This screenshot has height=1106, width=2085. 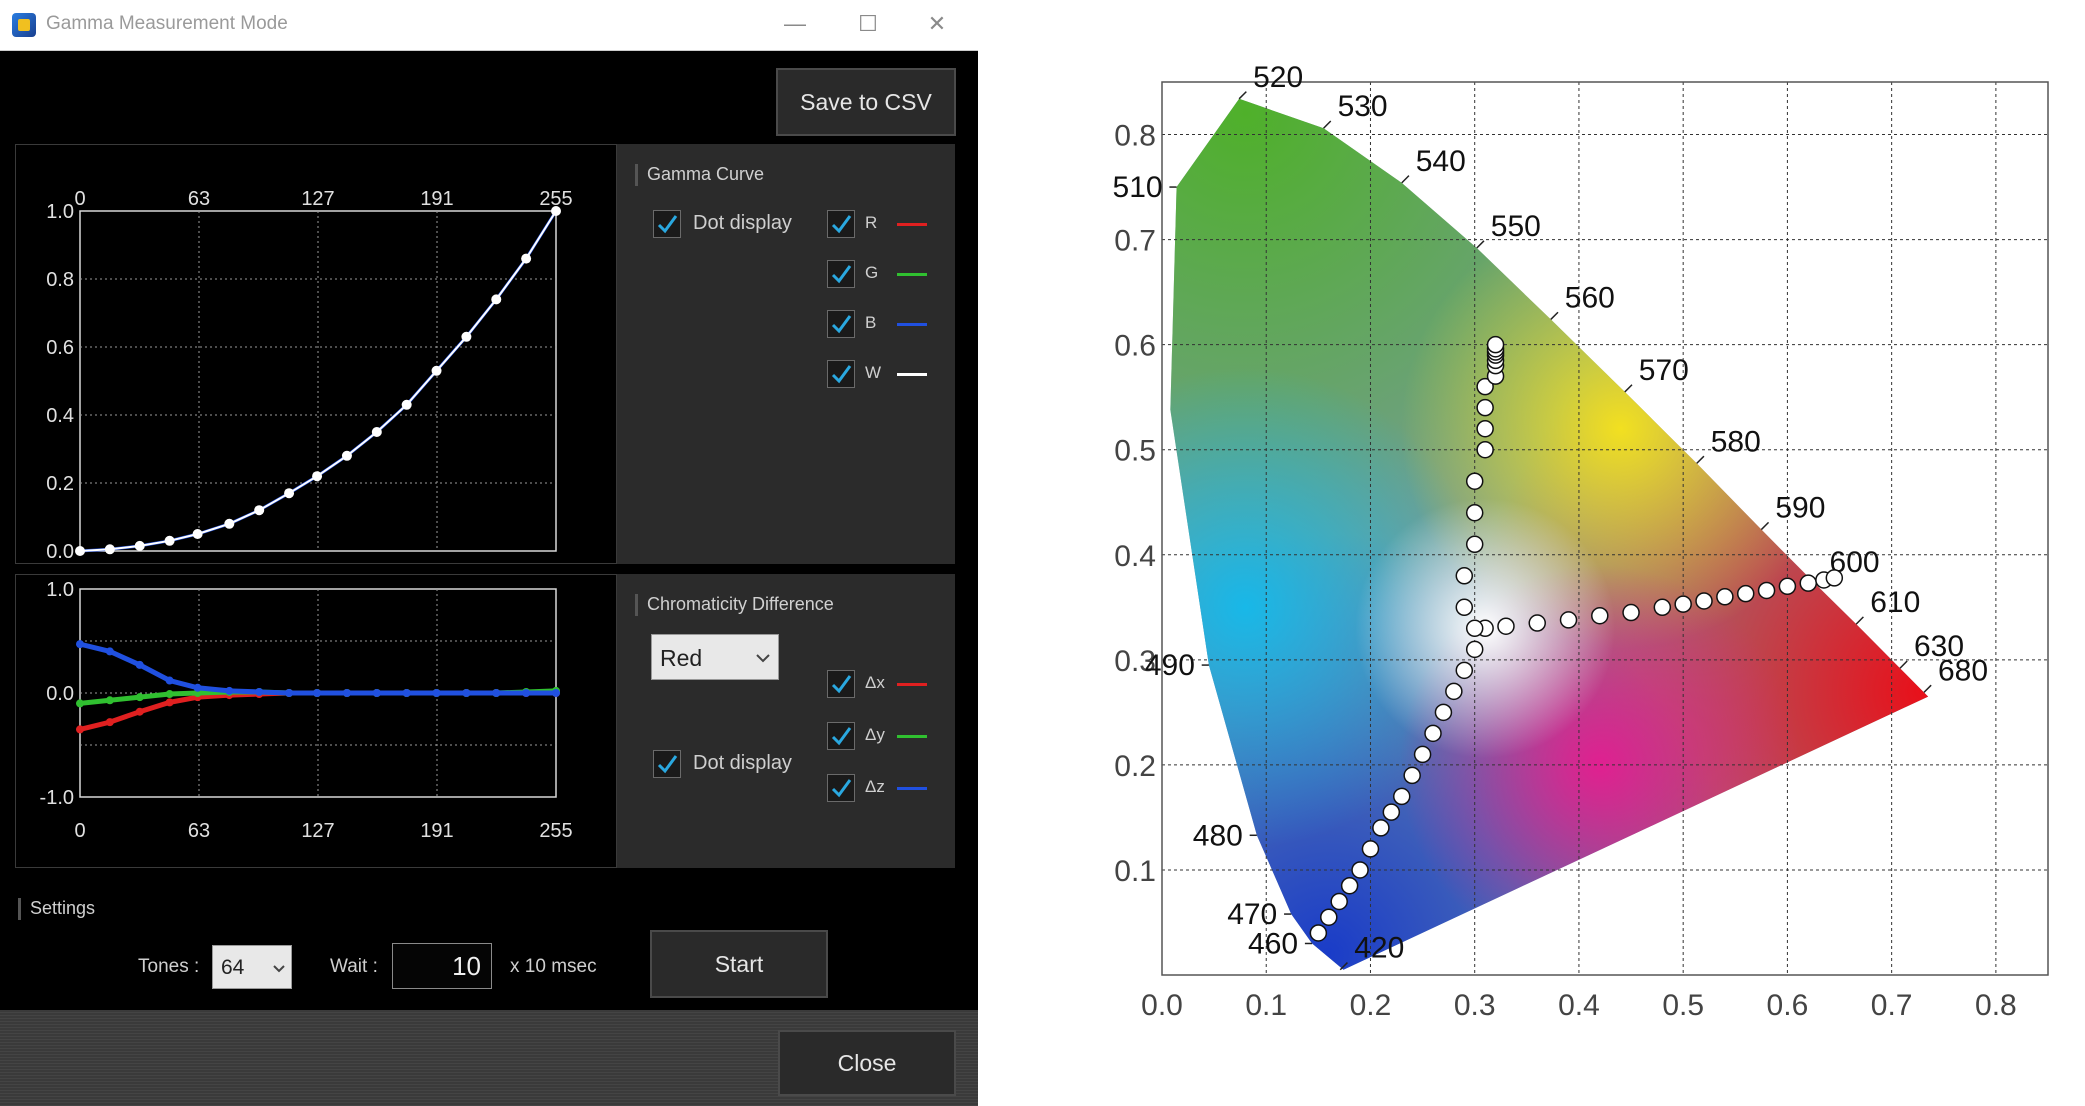 What do you see at coordinates (306, 710) in the screenshot?
I see `difference-chart: 0 63 127 191 255 1.0 0.0 -1.0` at bounding box center [306, 710].